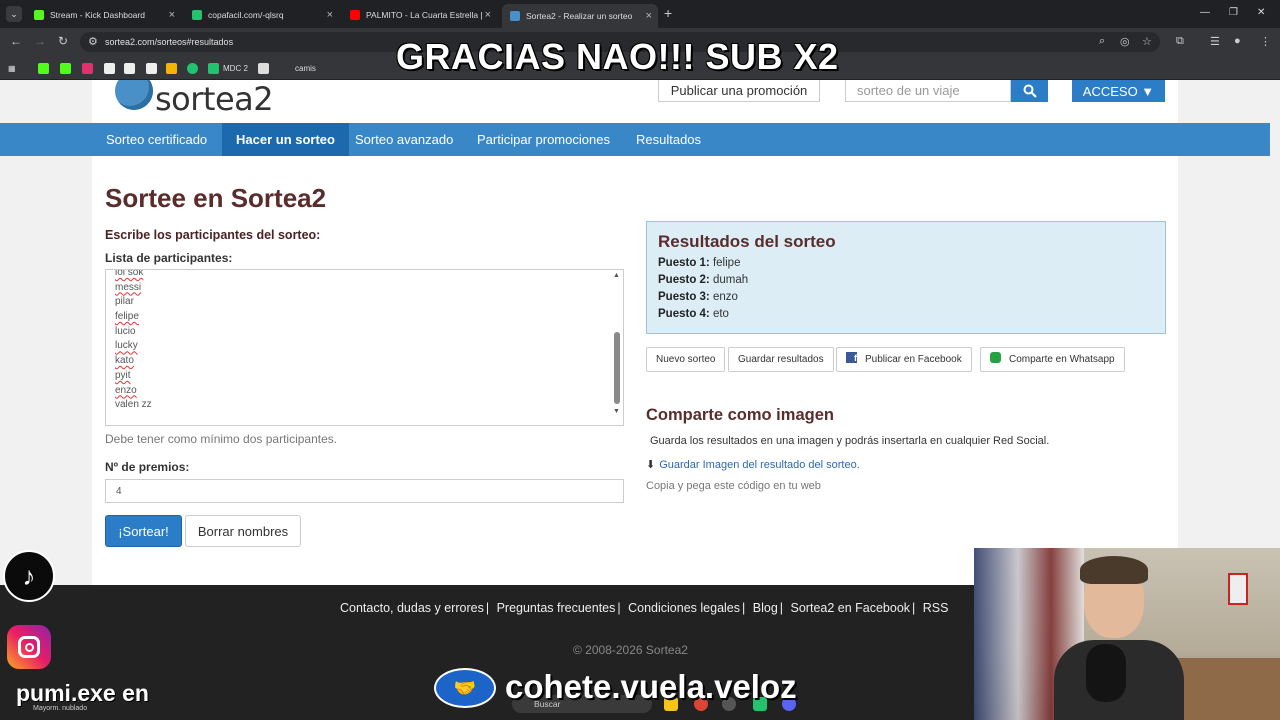 The width and height of the screenshot is (1280, 720). Describe the element at coordinates (412, 608) in the screenshot. I see `footer-link-contacto: Contacto, dudas y errores` at that location.